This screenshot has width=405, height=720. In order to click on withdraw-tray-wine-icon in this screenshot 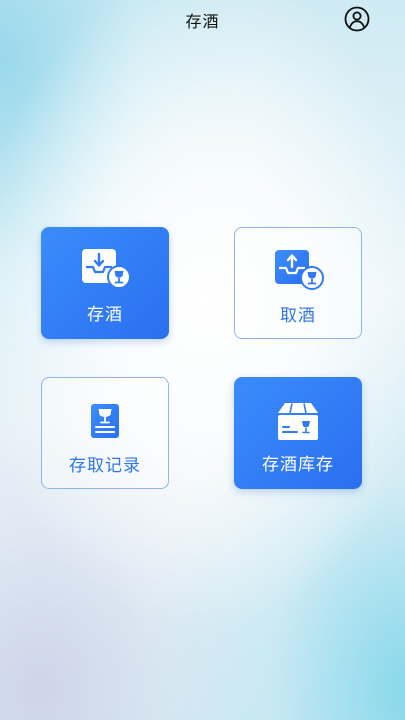, I will do `click(299, 270)`.